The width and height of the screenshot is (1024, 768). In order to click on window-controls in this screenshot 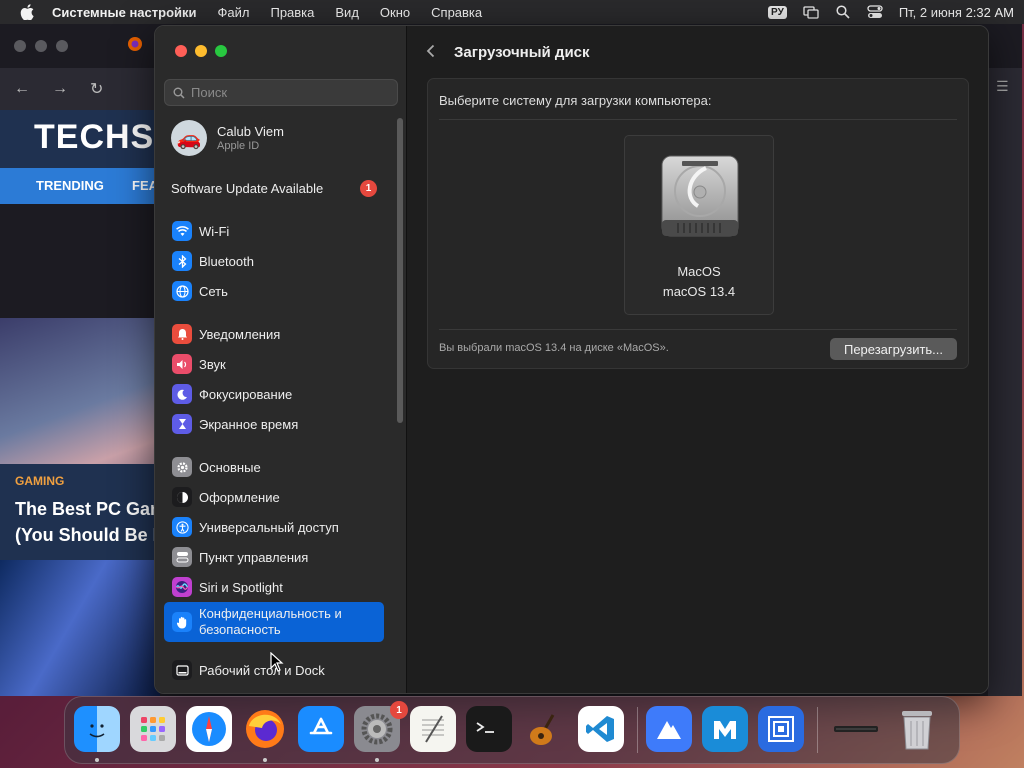, I will do `click(201, 51)`.